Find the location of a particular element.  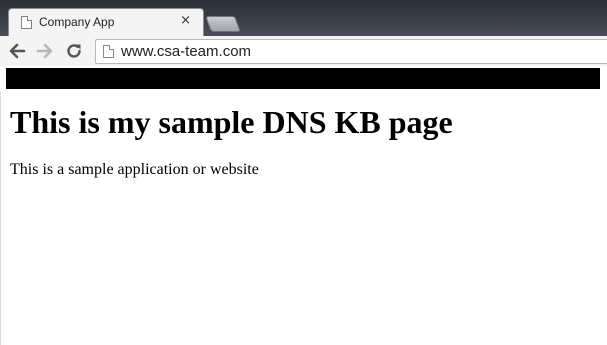

page-body-text: This is a sample application or website is located at coordinates (134, 169).